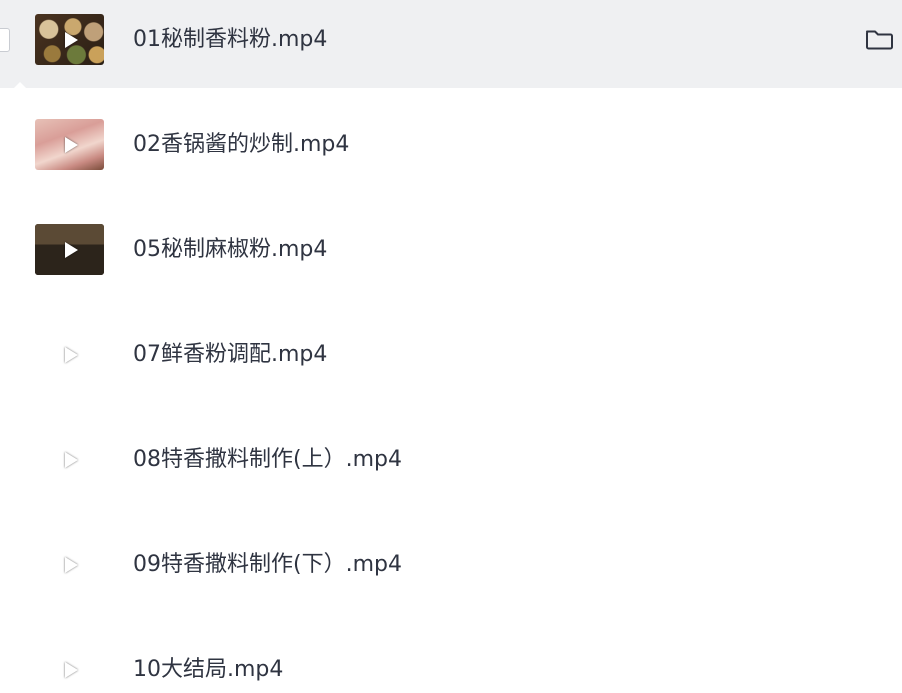  I want to click on file-name: 09特香撒料制作(下）.mp4, so click(267, 565).